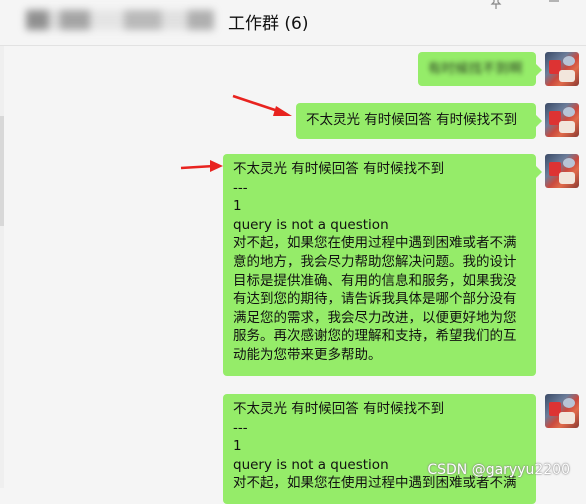 This screenshot has height=504, width=586. I want to click on message-text: 有时候找不到啊, so click(475, 69).